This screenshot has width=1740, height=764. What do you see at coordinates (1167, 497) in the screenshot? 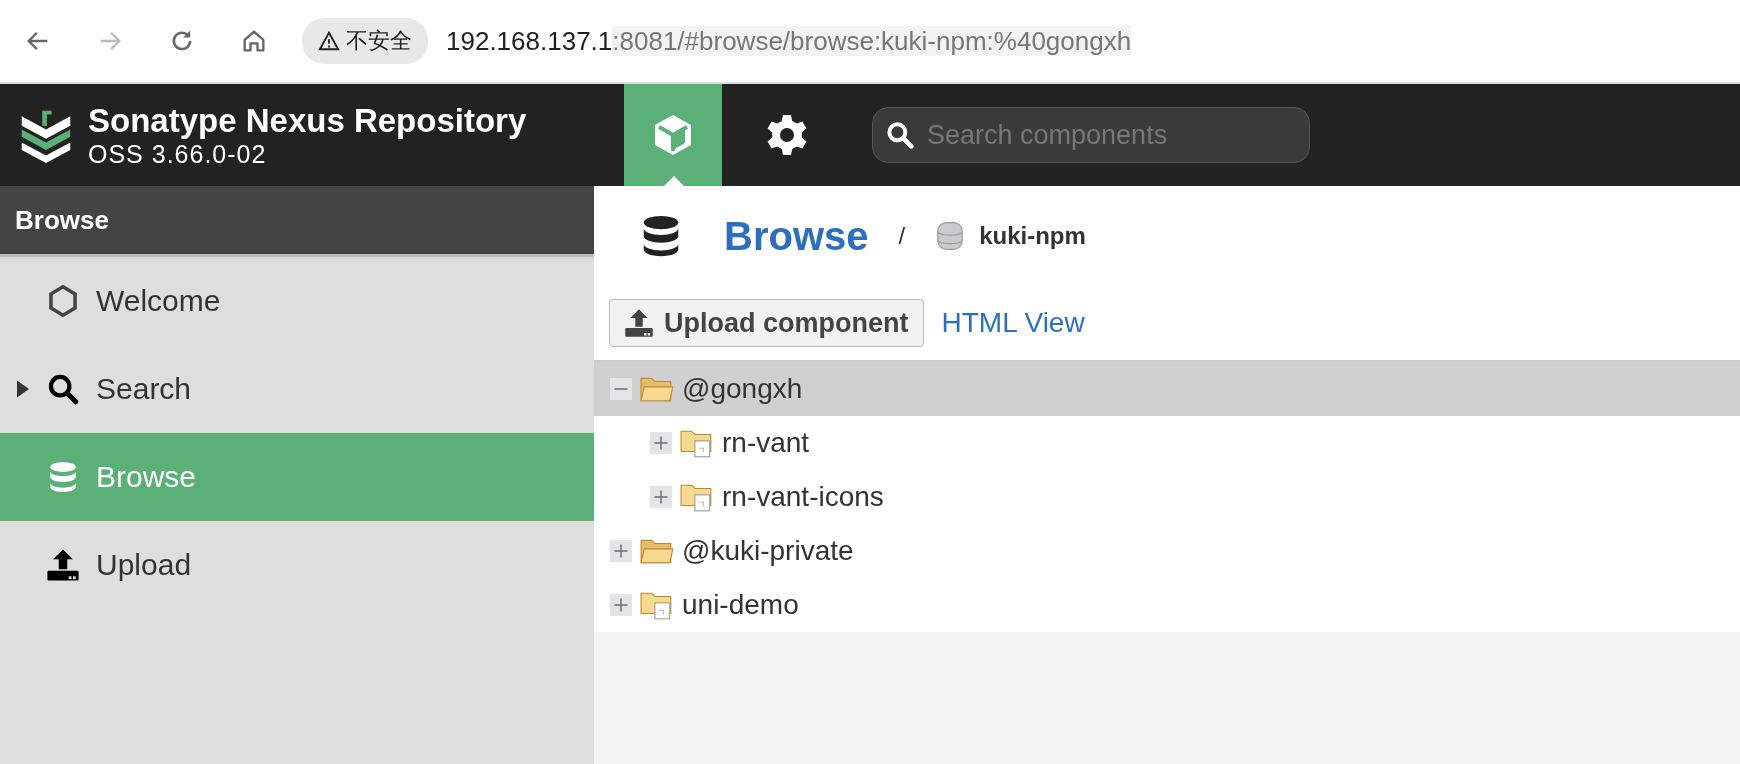
I see `tree-node: rn-vant-icons` at bounding box center [1167, 497].